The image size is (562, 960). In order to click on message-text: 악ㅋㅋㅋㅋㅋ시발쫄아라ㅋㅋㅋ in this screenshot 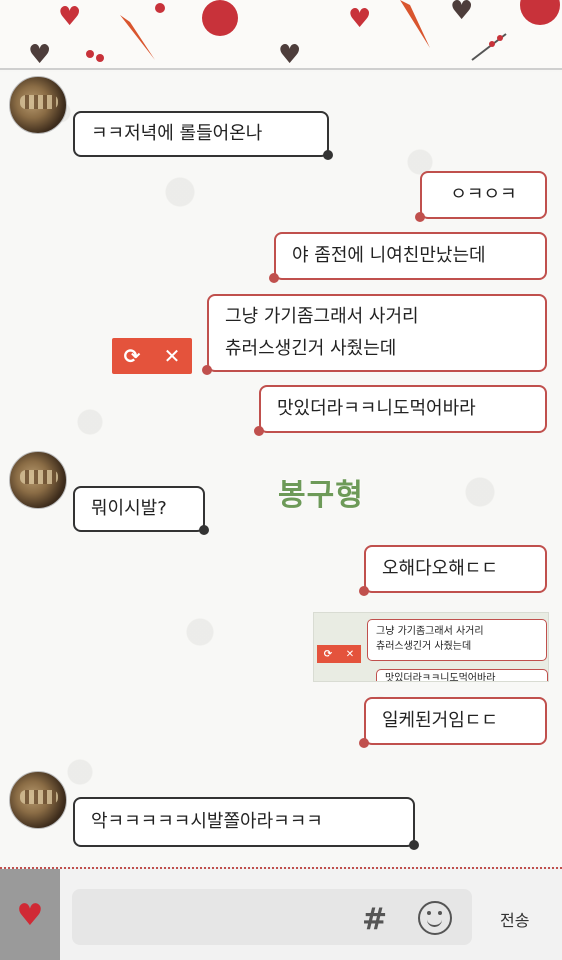, I will do `click(207, 821)`.